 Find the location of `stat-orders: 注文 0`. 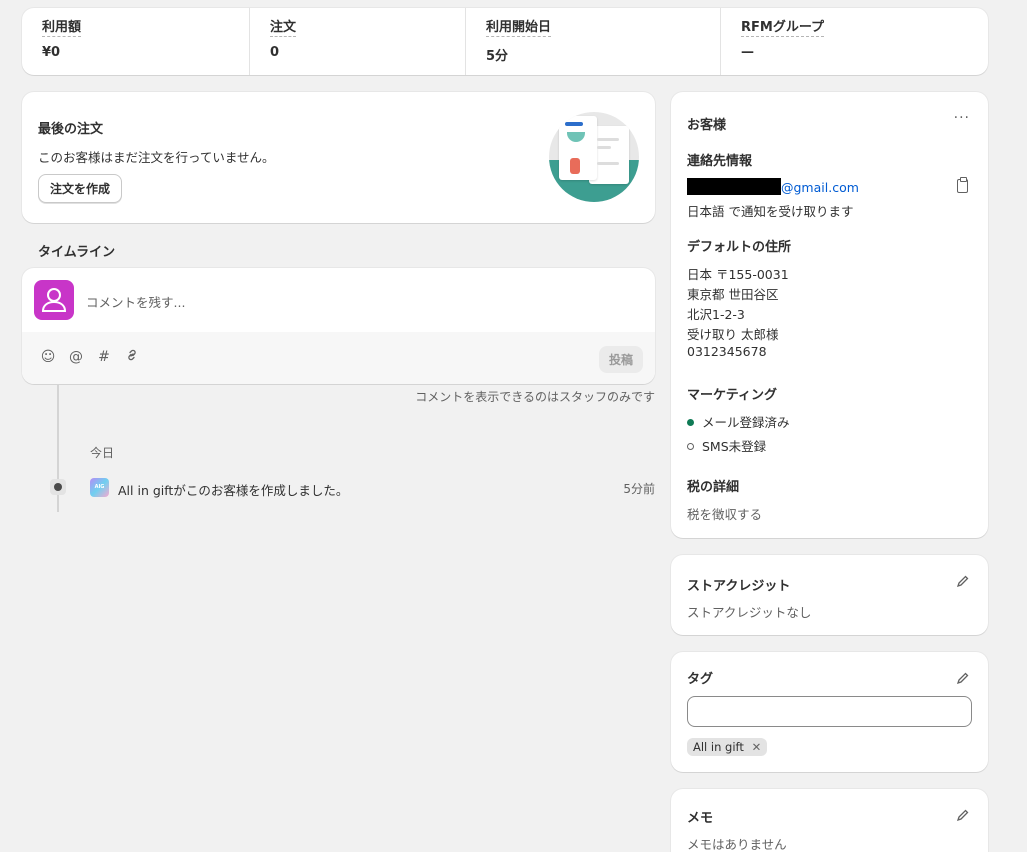

stat-orders: 注文 0 is located at coordinates (358, 41).